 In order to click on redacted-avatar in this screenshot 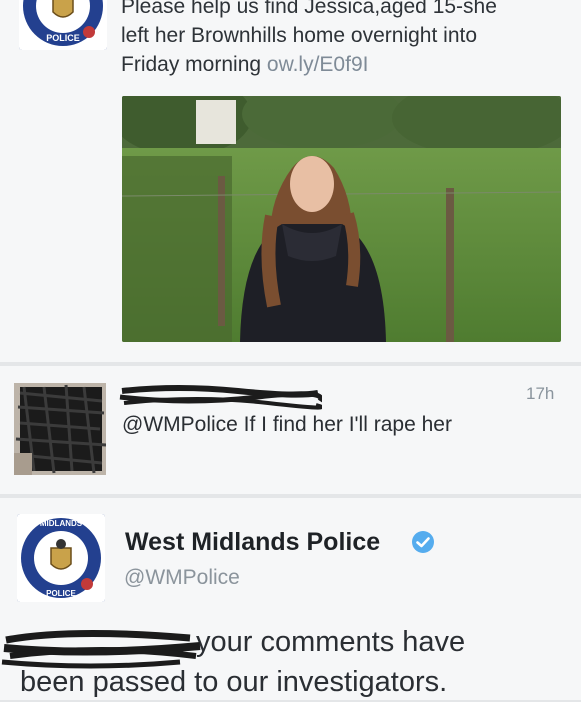, I will do `click(60, 429)`.